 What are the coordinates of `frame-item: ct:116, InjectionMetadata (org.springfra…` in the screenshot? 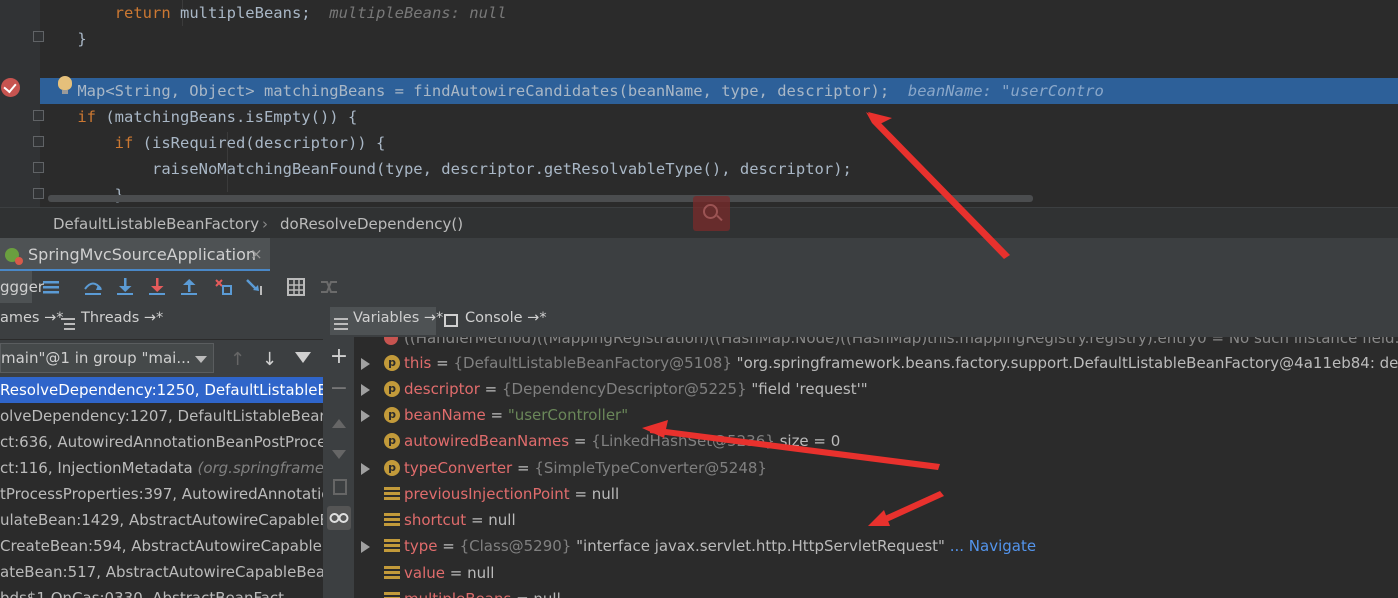 It's located at (161, 468).